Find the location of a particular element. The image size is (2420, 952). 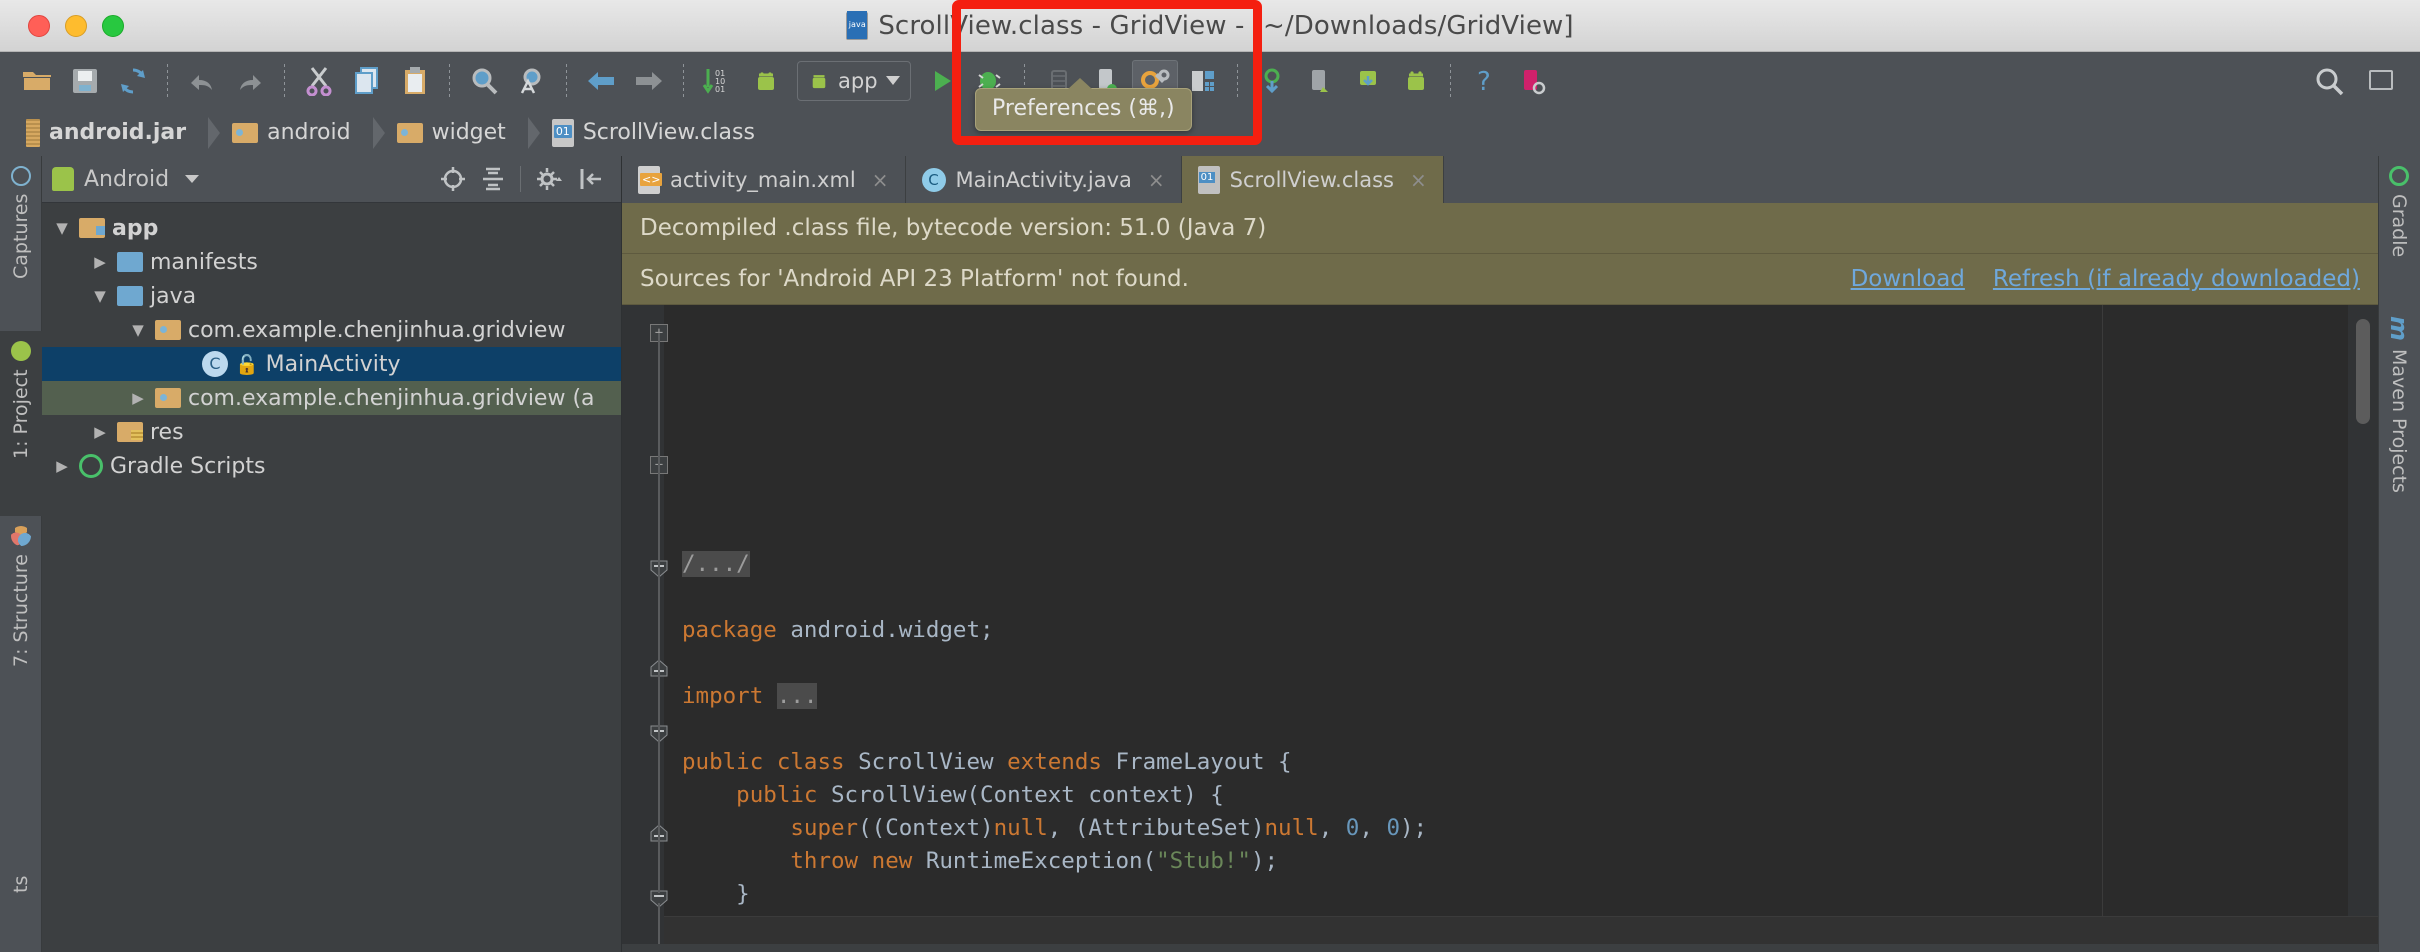

tab-label: activity_main.xml is located at coordinates (763, 179).